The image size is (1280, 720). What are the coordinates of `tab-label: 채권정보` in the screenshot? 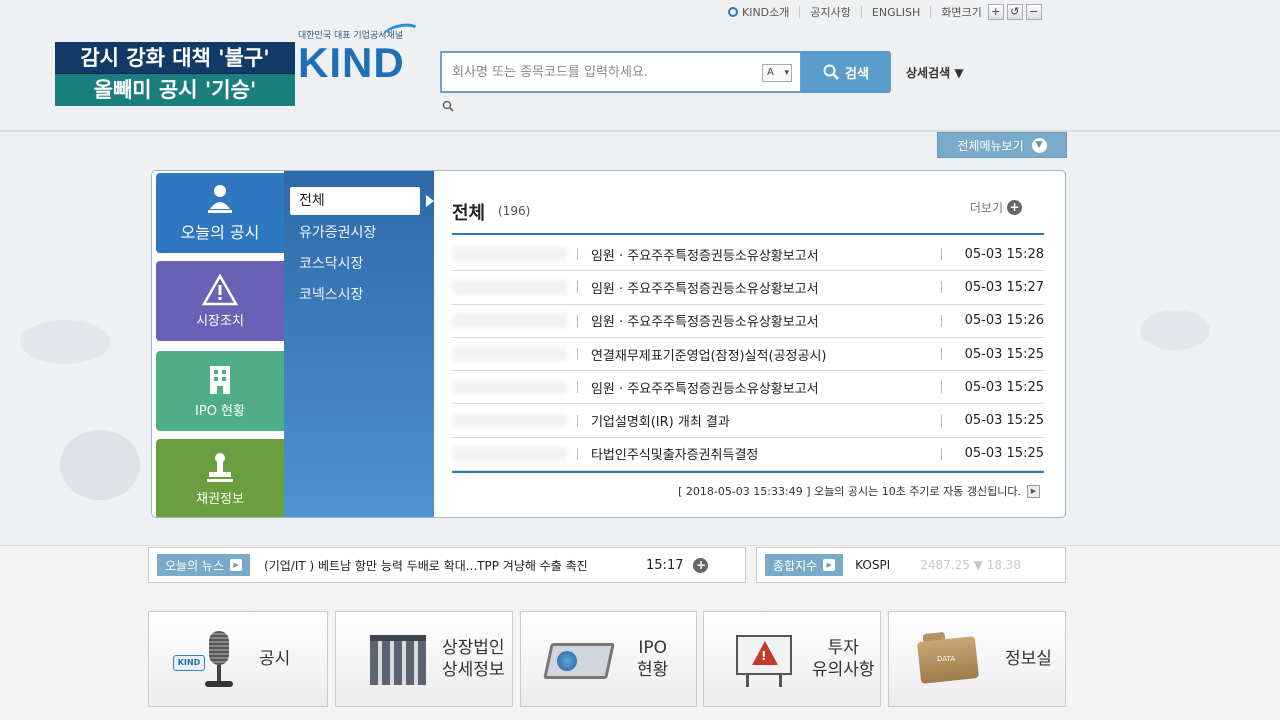 It's located at (220, 499).